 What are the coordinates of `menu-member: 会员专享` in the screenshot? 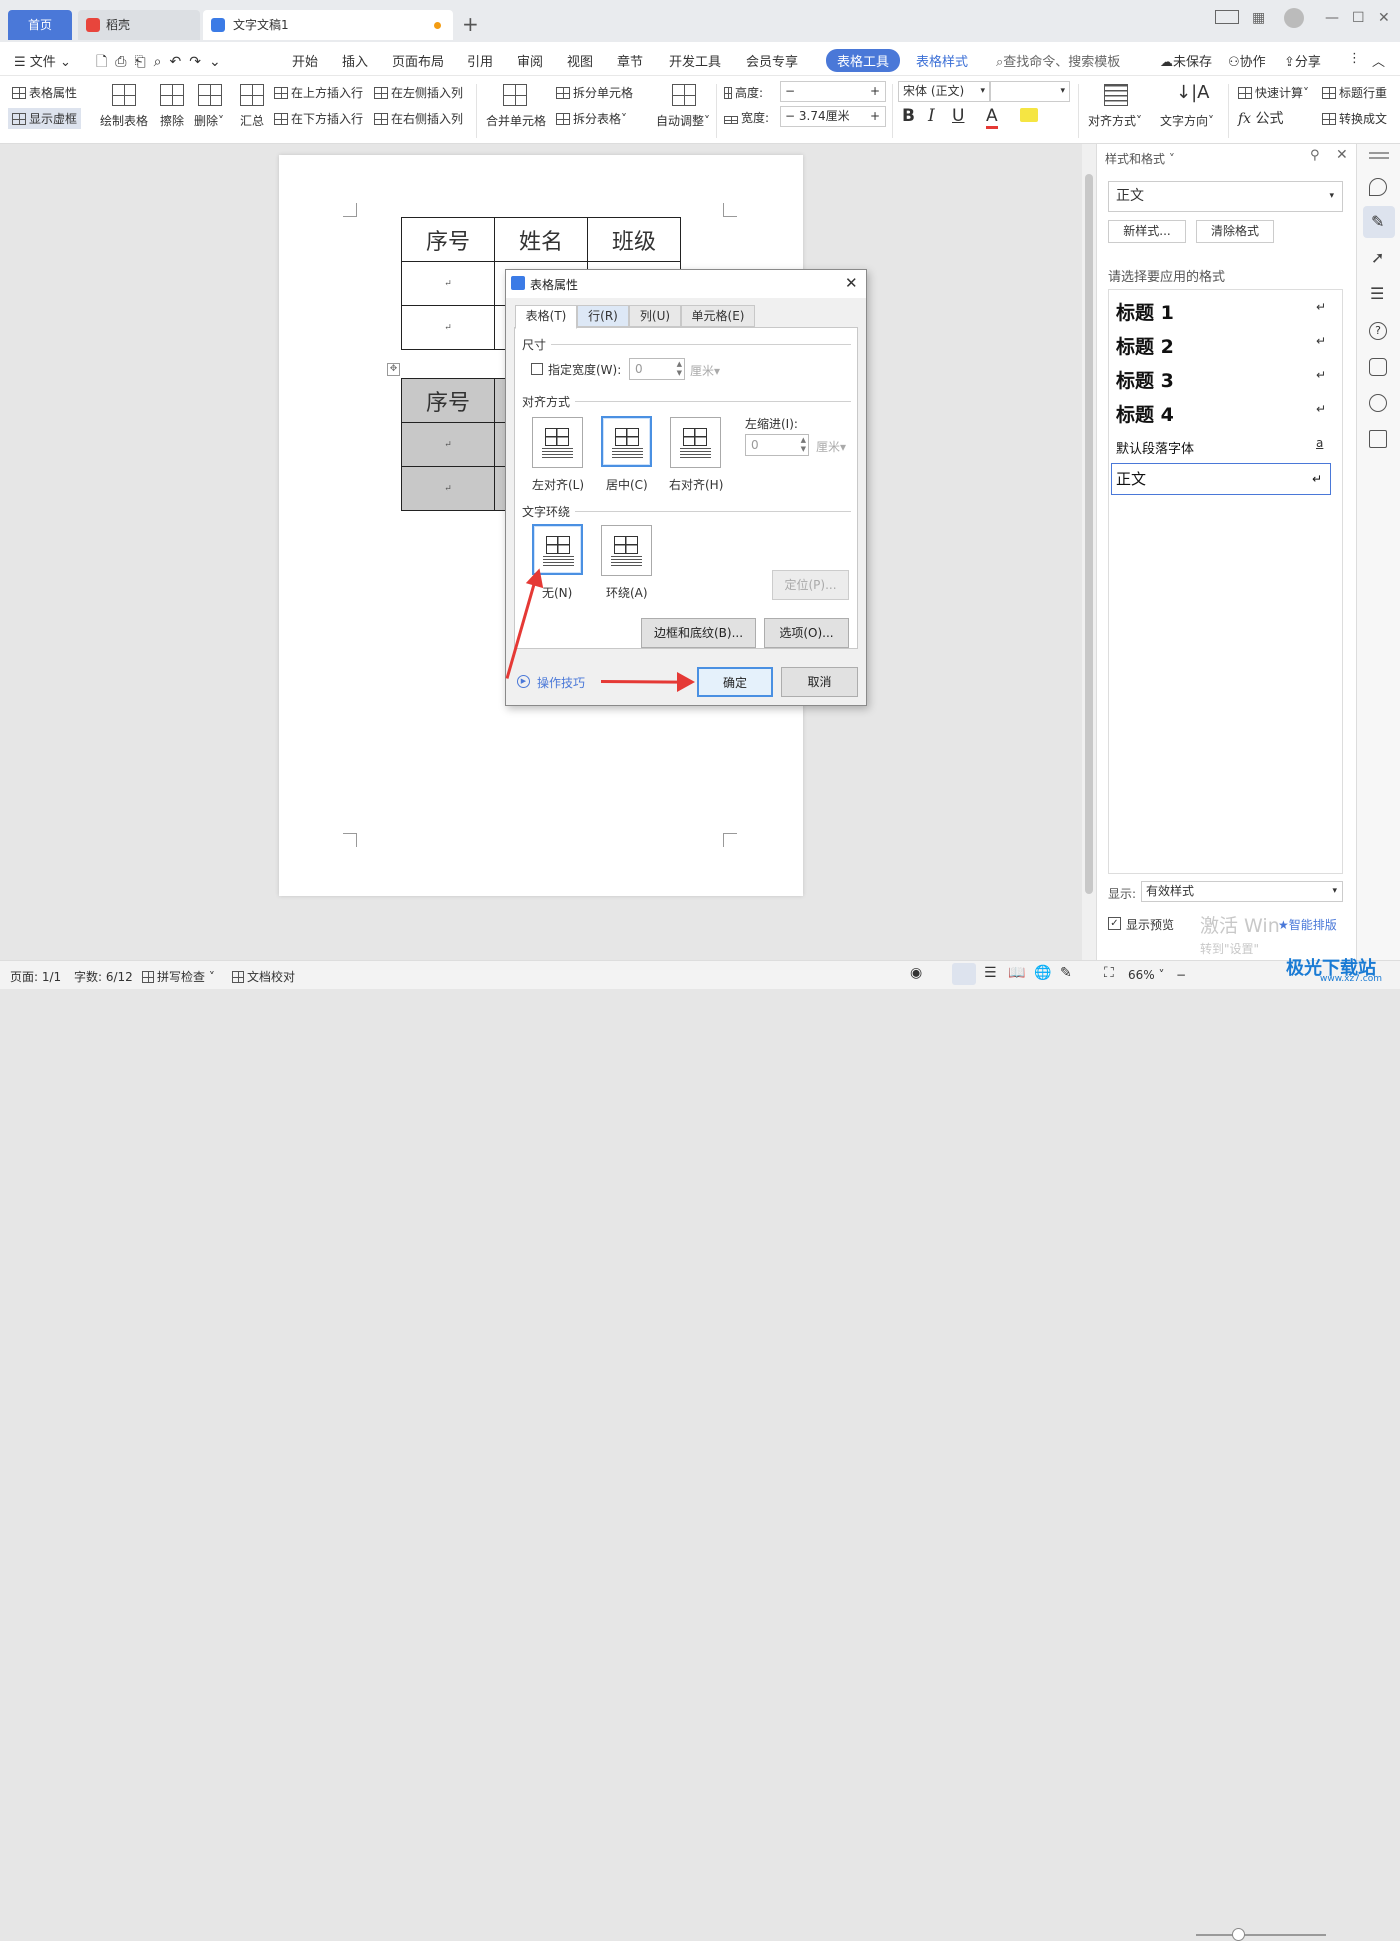 It's located at (772, 60).